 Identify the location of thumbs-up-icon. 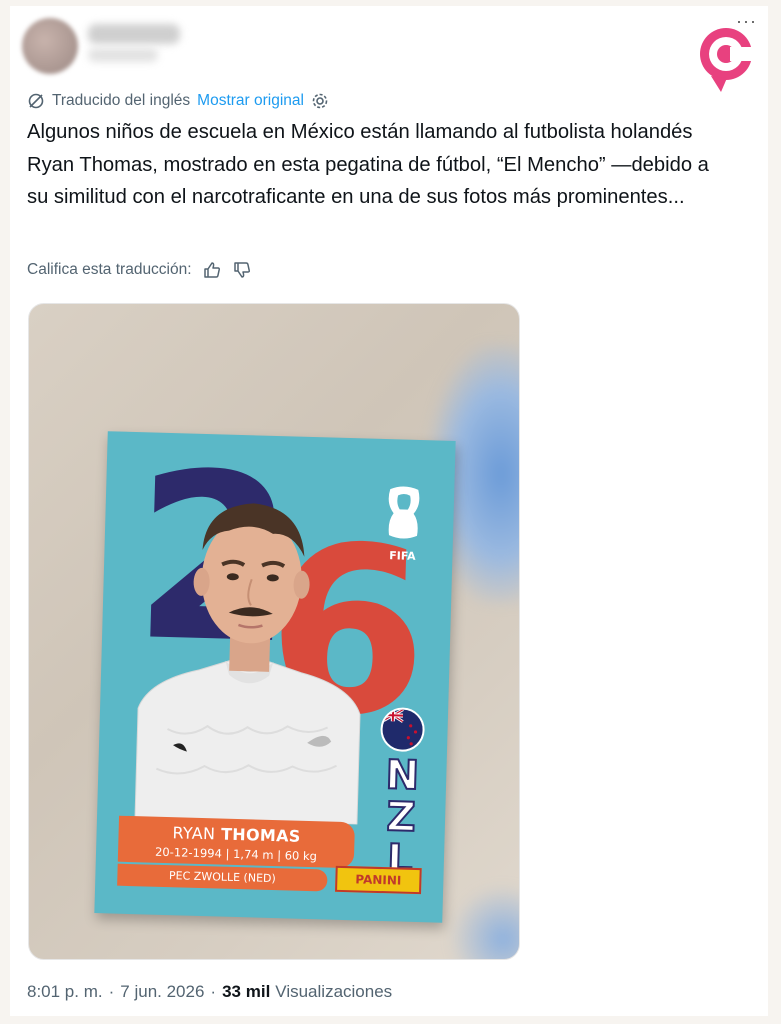
(212, 270).